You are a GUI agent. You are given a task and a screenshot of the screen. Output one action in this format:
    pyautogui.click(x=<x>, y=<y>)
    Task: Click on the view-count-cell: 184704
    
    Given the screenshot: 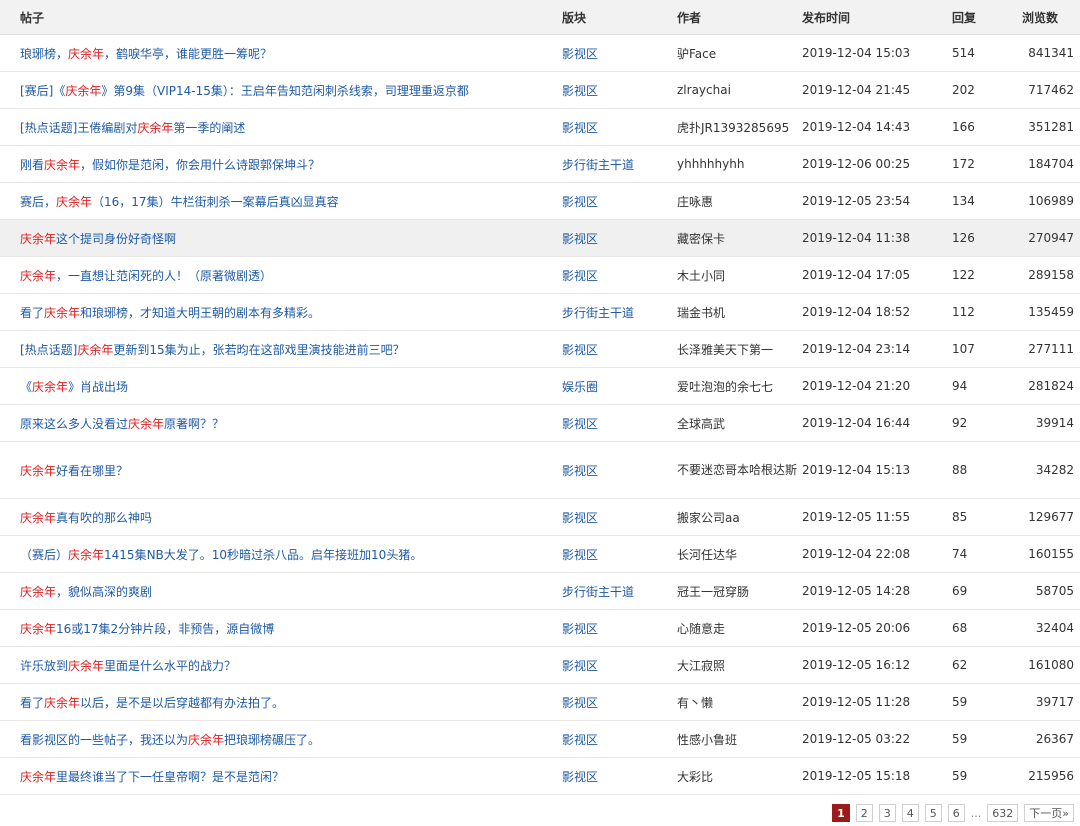 What is the action you would take?
    pyautogui.click(x=1051, y=164)
    